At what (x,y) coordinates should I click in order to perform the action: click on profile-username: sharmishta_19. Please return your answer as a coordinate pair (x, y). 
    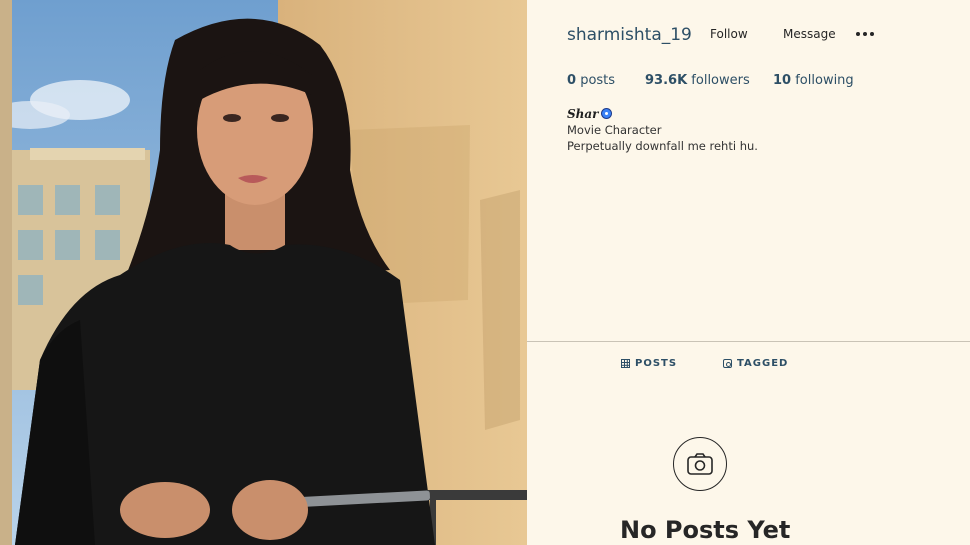
    Looking at the image, I should click on (629, 35).